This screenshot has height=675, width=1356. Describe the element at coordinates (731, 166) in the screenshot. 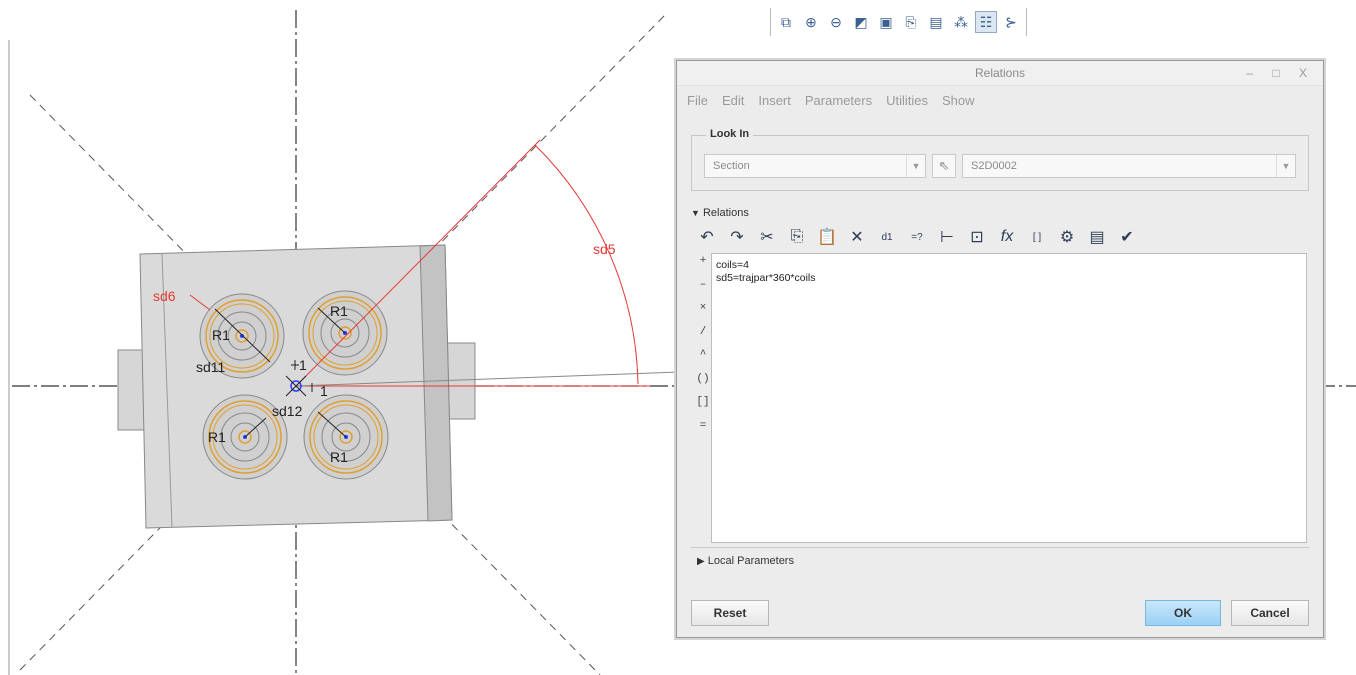

I see `look-in-type-value: Section` at that location.